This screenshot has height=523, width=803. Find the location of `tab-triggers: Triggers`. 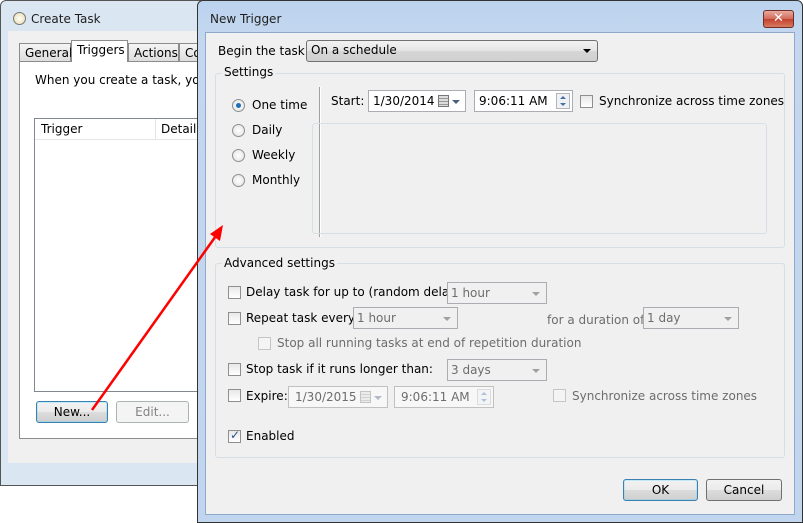

tab-triggers: Triggers is located at coordinates (99, 51).